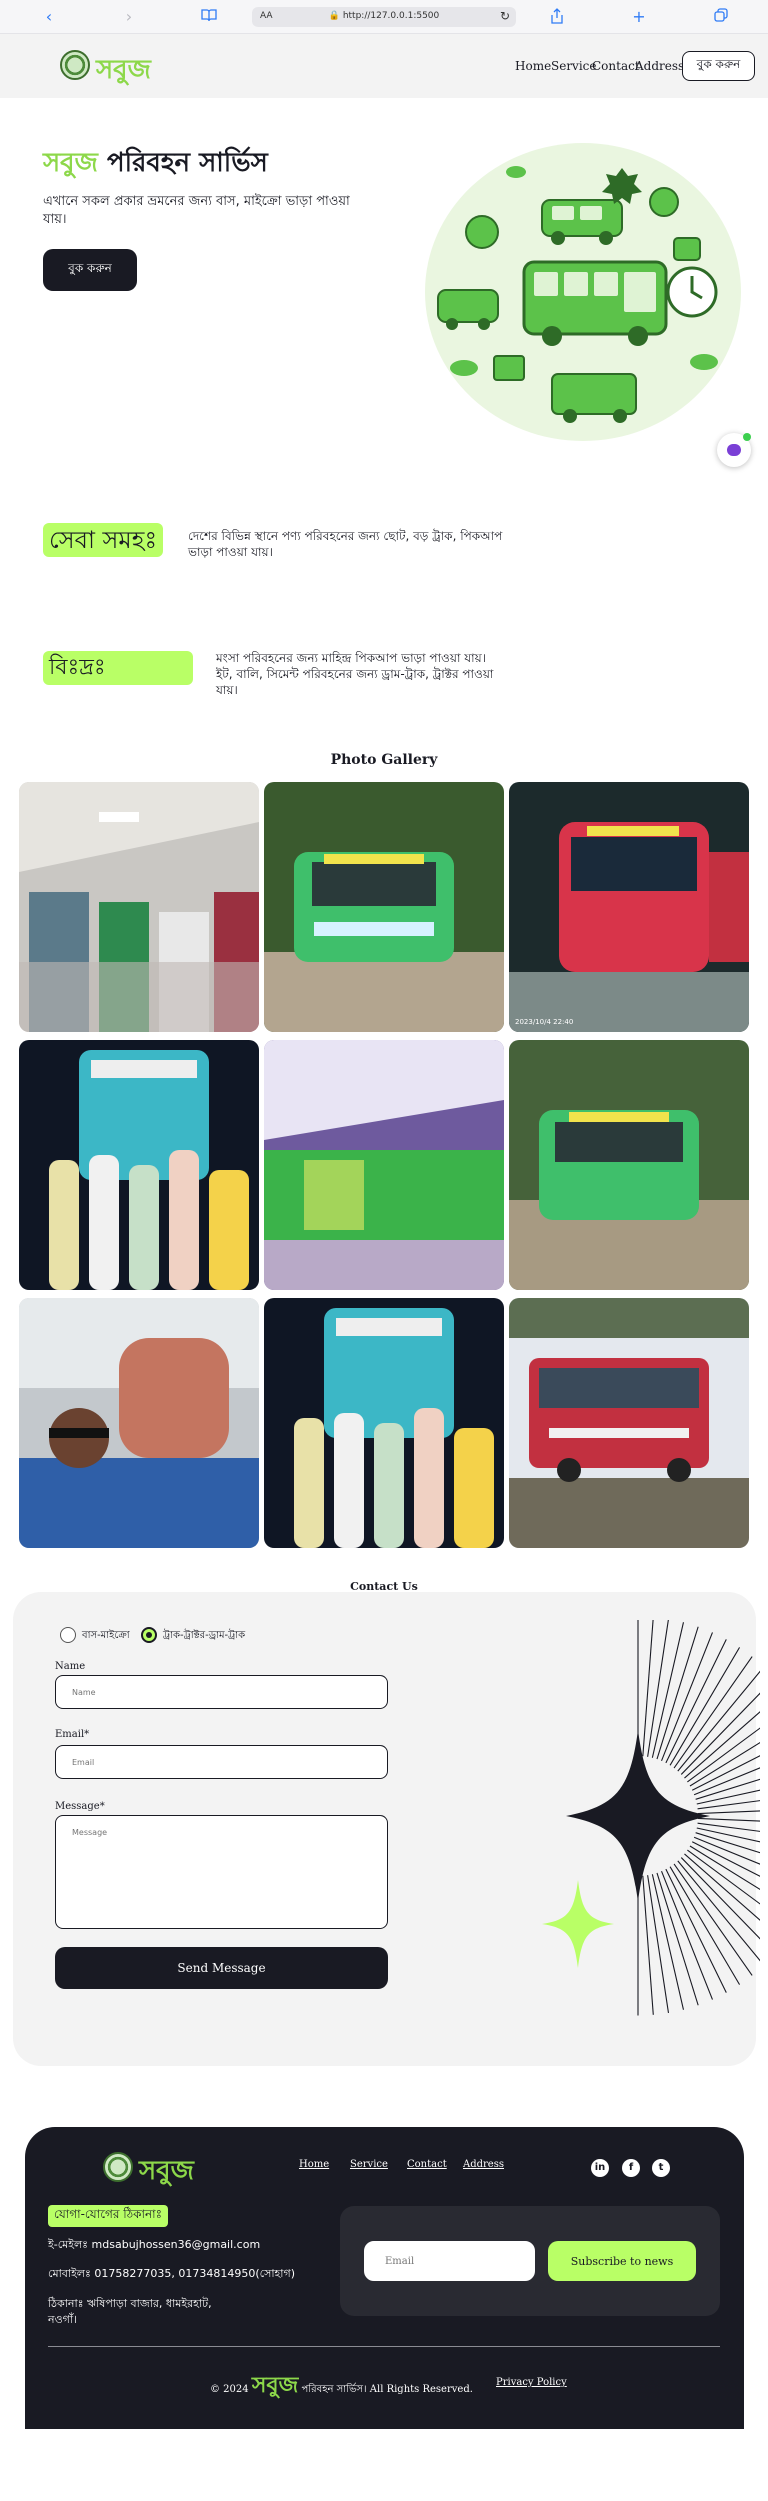 This screenshot has height=2501, width=768. I want to click on gallery-title: Photo Gallery, so click(384, 760).